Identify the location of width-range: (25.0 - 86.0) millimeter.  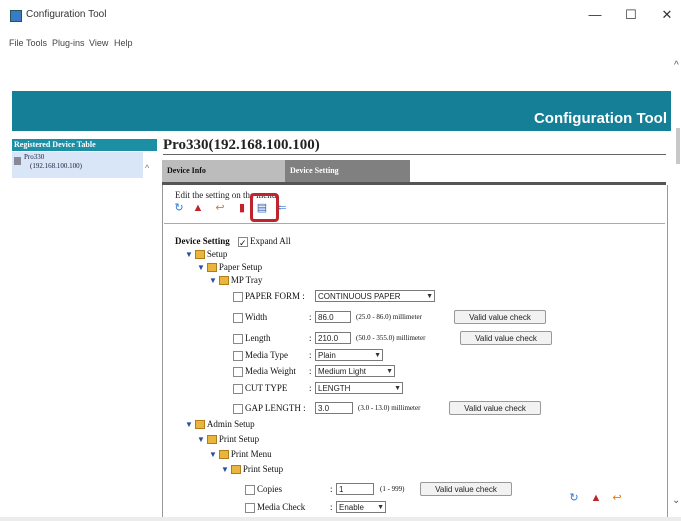
(389, 317).